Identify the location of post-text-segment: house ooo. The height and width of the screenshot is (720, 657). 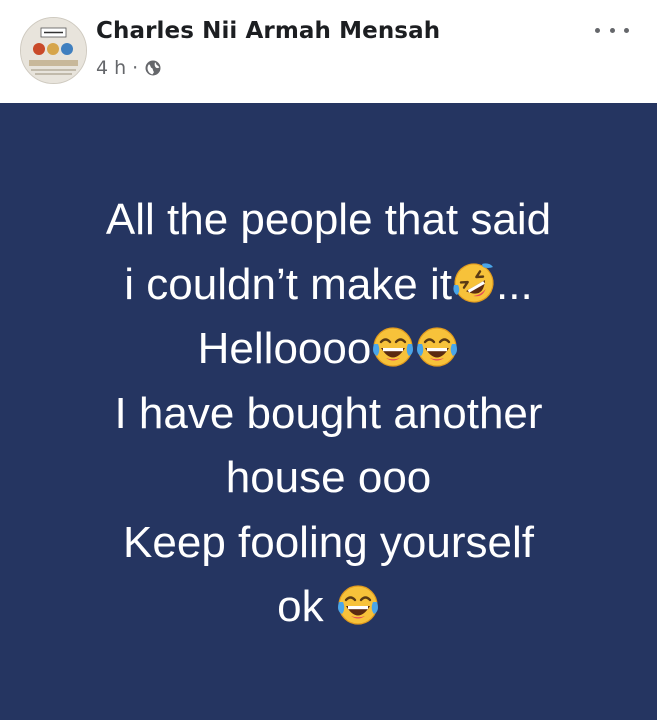
(328, 477).